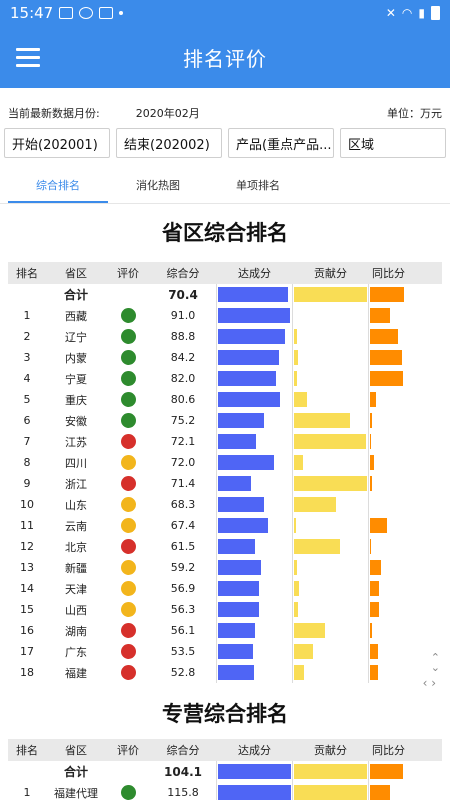 The height and width of the screenshot is (800, 450). Describe the element at coordinates (225, 609) in the screenshot. I see `table-row: 15 山西 56.3` at that location.